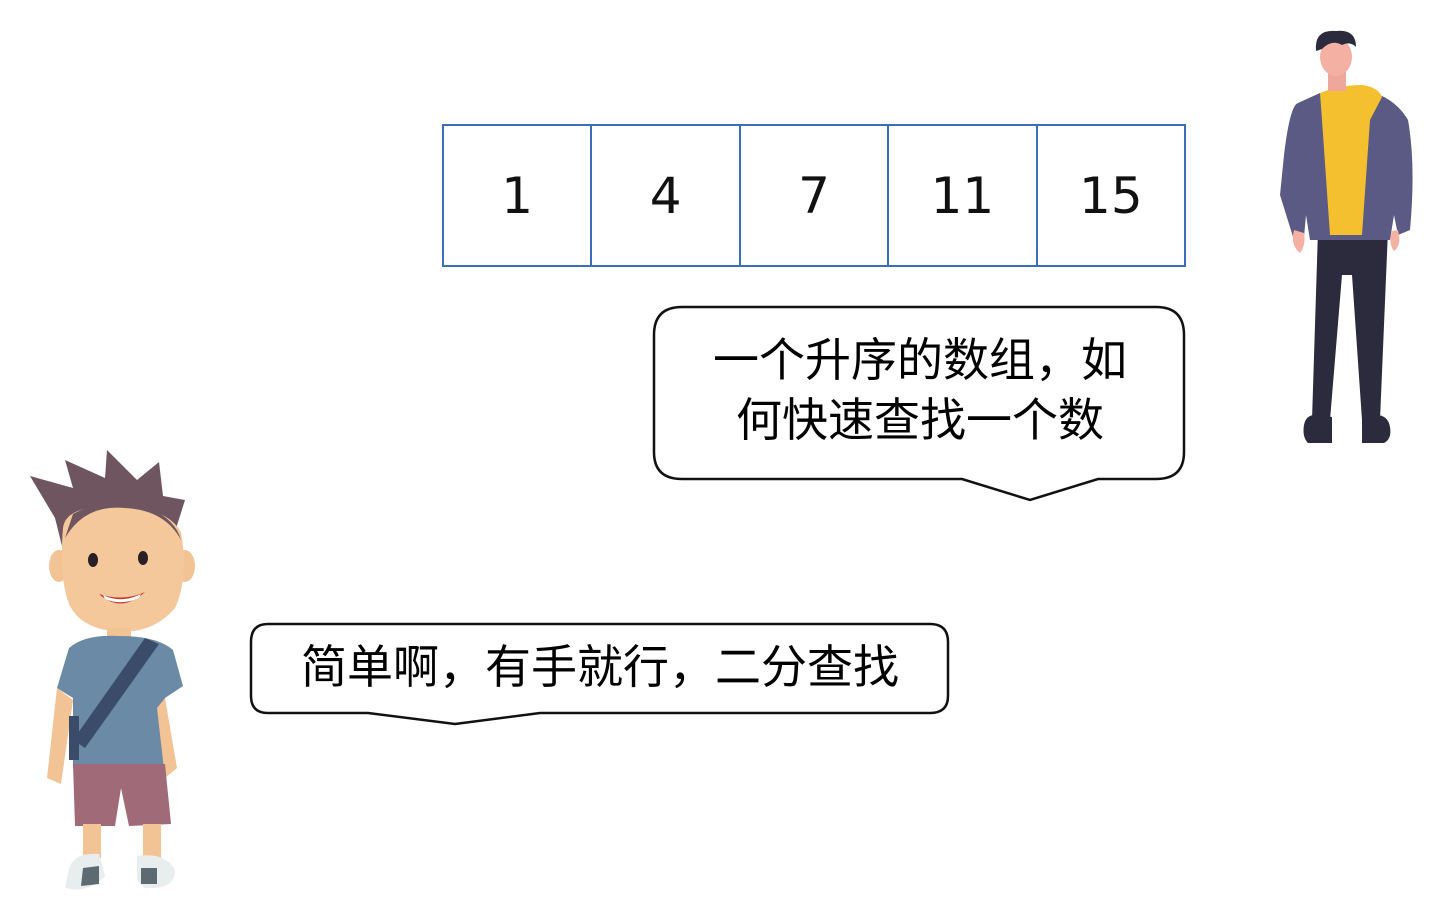 This screenshot has width=1450, height=902. Describe the element at coordinates (920, 390) in the screenshot. I see `question-speech-text: 一个升序的数组，如 何快速查找一个数` at that location.